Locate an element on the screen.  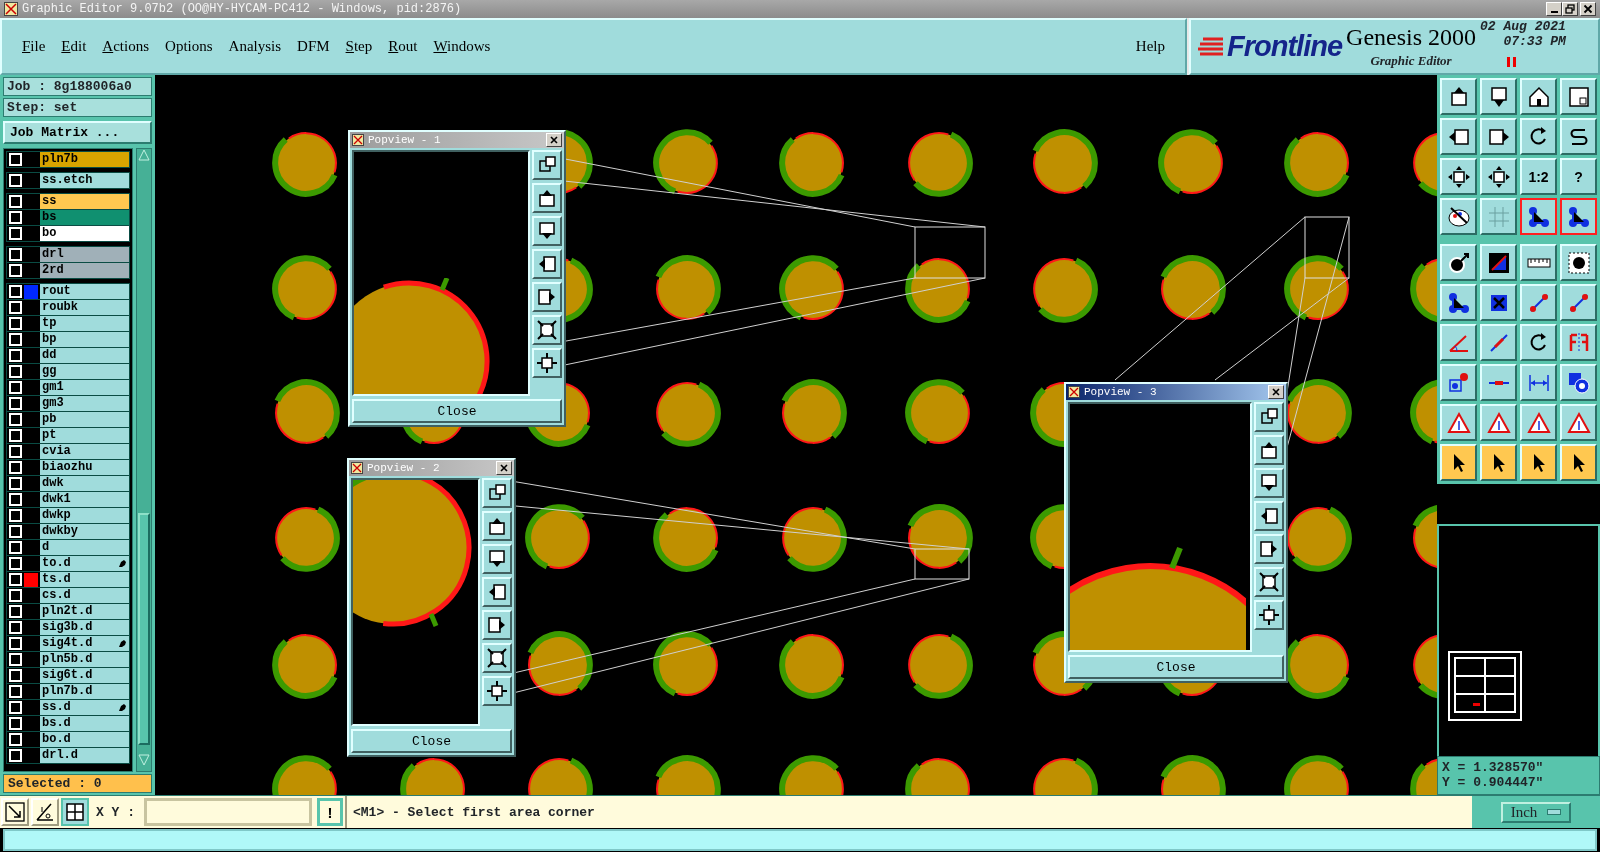
tool-button: ? is located at coordinates (1578, 176).